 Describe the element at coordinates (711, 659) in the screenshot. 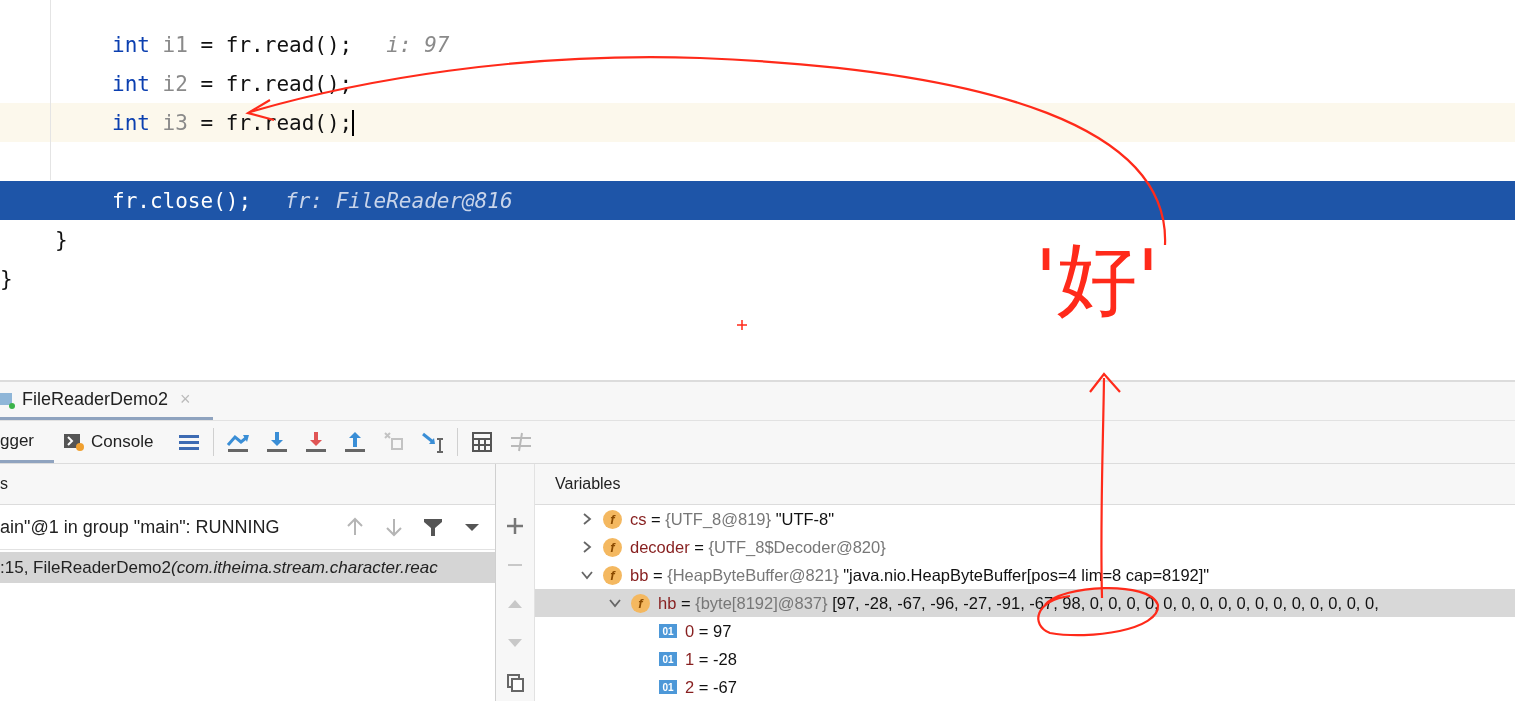

I see `variable-entry: 1 = -28` at that location.